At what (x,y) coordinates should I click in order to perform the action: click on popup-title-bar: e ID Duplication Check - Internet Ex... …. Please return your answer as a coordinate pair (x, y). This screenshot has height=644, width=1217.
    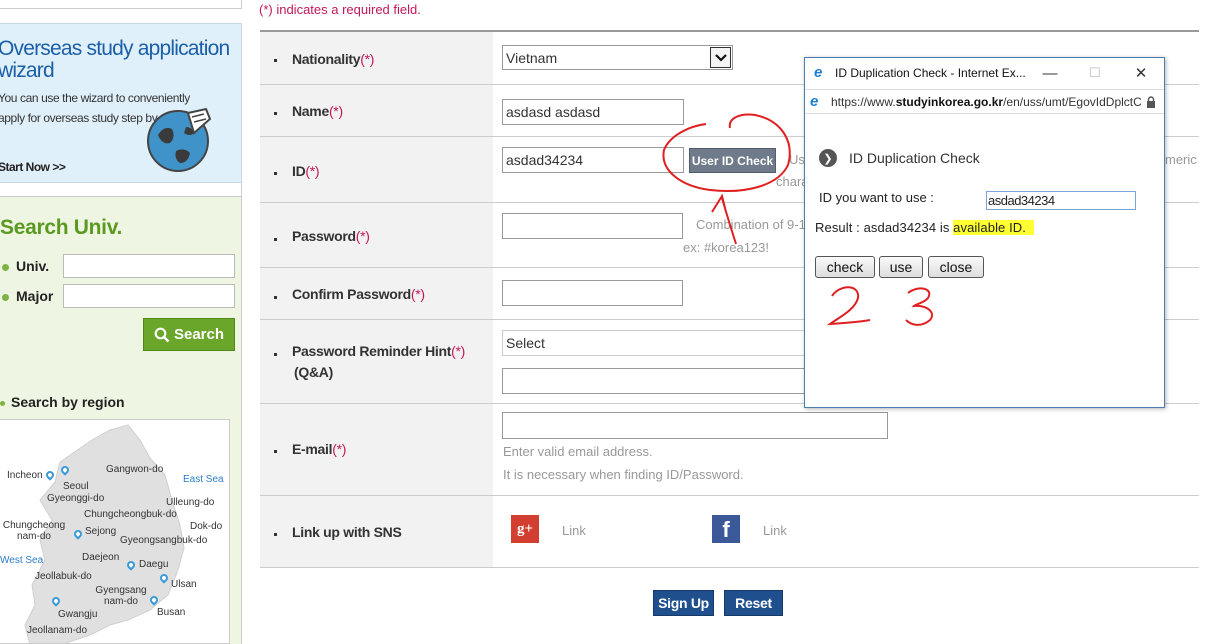
    Looking at the image, I should click on (984, 73).